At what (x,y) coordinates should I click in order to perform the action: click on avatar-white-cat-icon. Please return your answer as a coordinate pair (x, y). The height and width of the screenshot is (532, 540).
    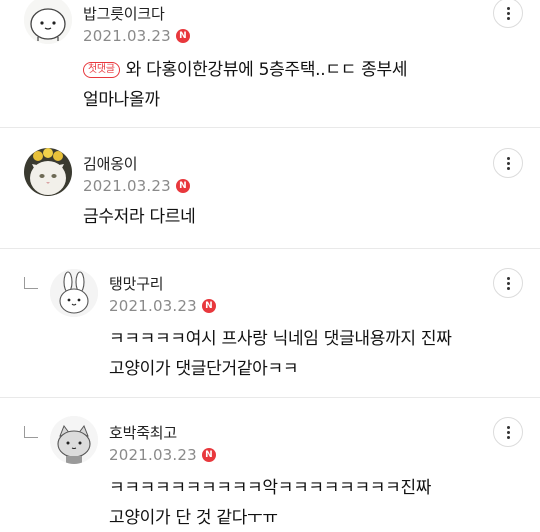
    Looking at the image, I should click on (48, 172).